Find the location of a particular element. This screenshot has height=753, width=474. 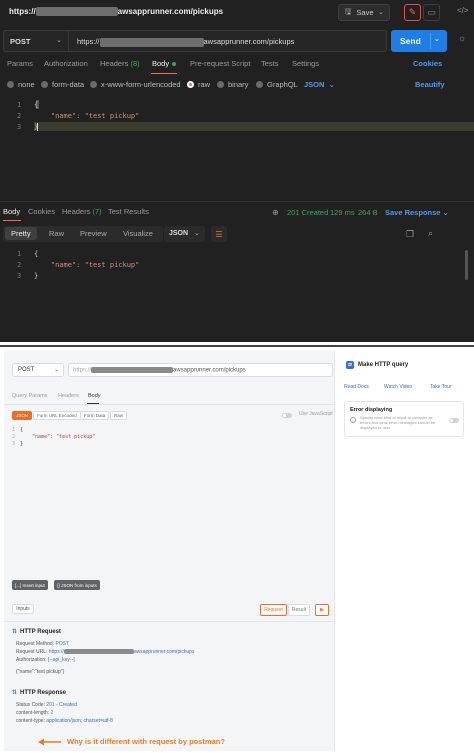

radio-graphql: GraphQL is located at coordinates (277, 84).